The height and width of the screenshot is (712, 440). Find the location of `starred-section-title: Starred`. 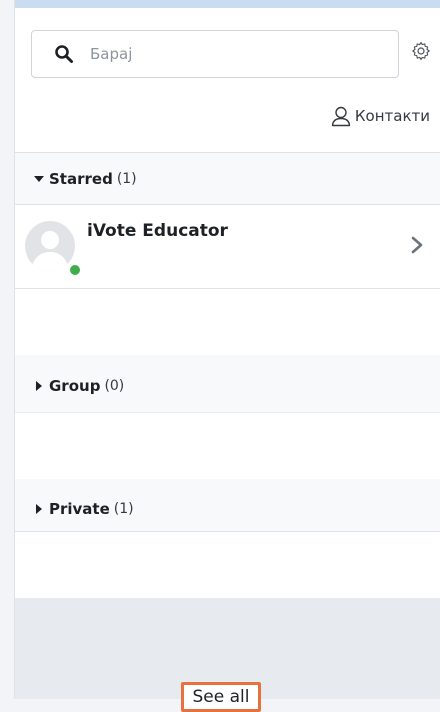

starred-section-title: Starred is located at coordinates (81, 179).